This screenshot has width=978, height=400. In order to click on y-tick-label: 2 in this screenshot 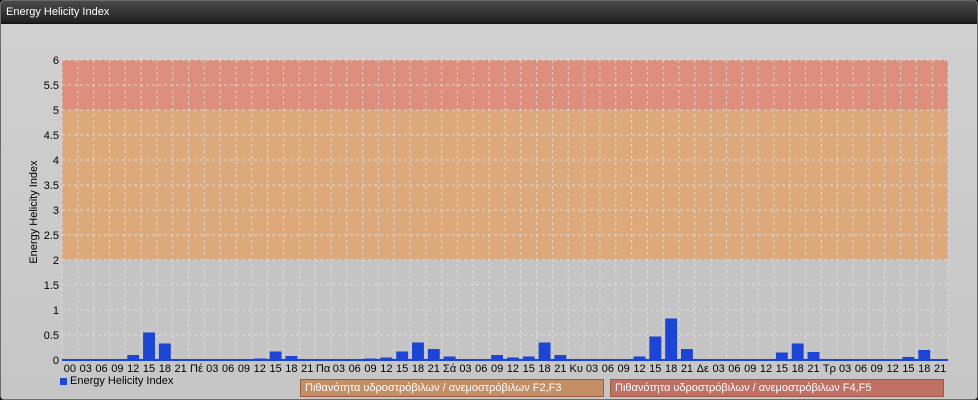, I will do `click(56, 261)`.